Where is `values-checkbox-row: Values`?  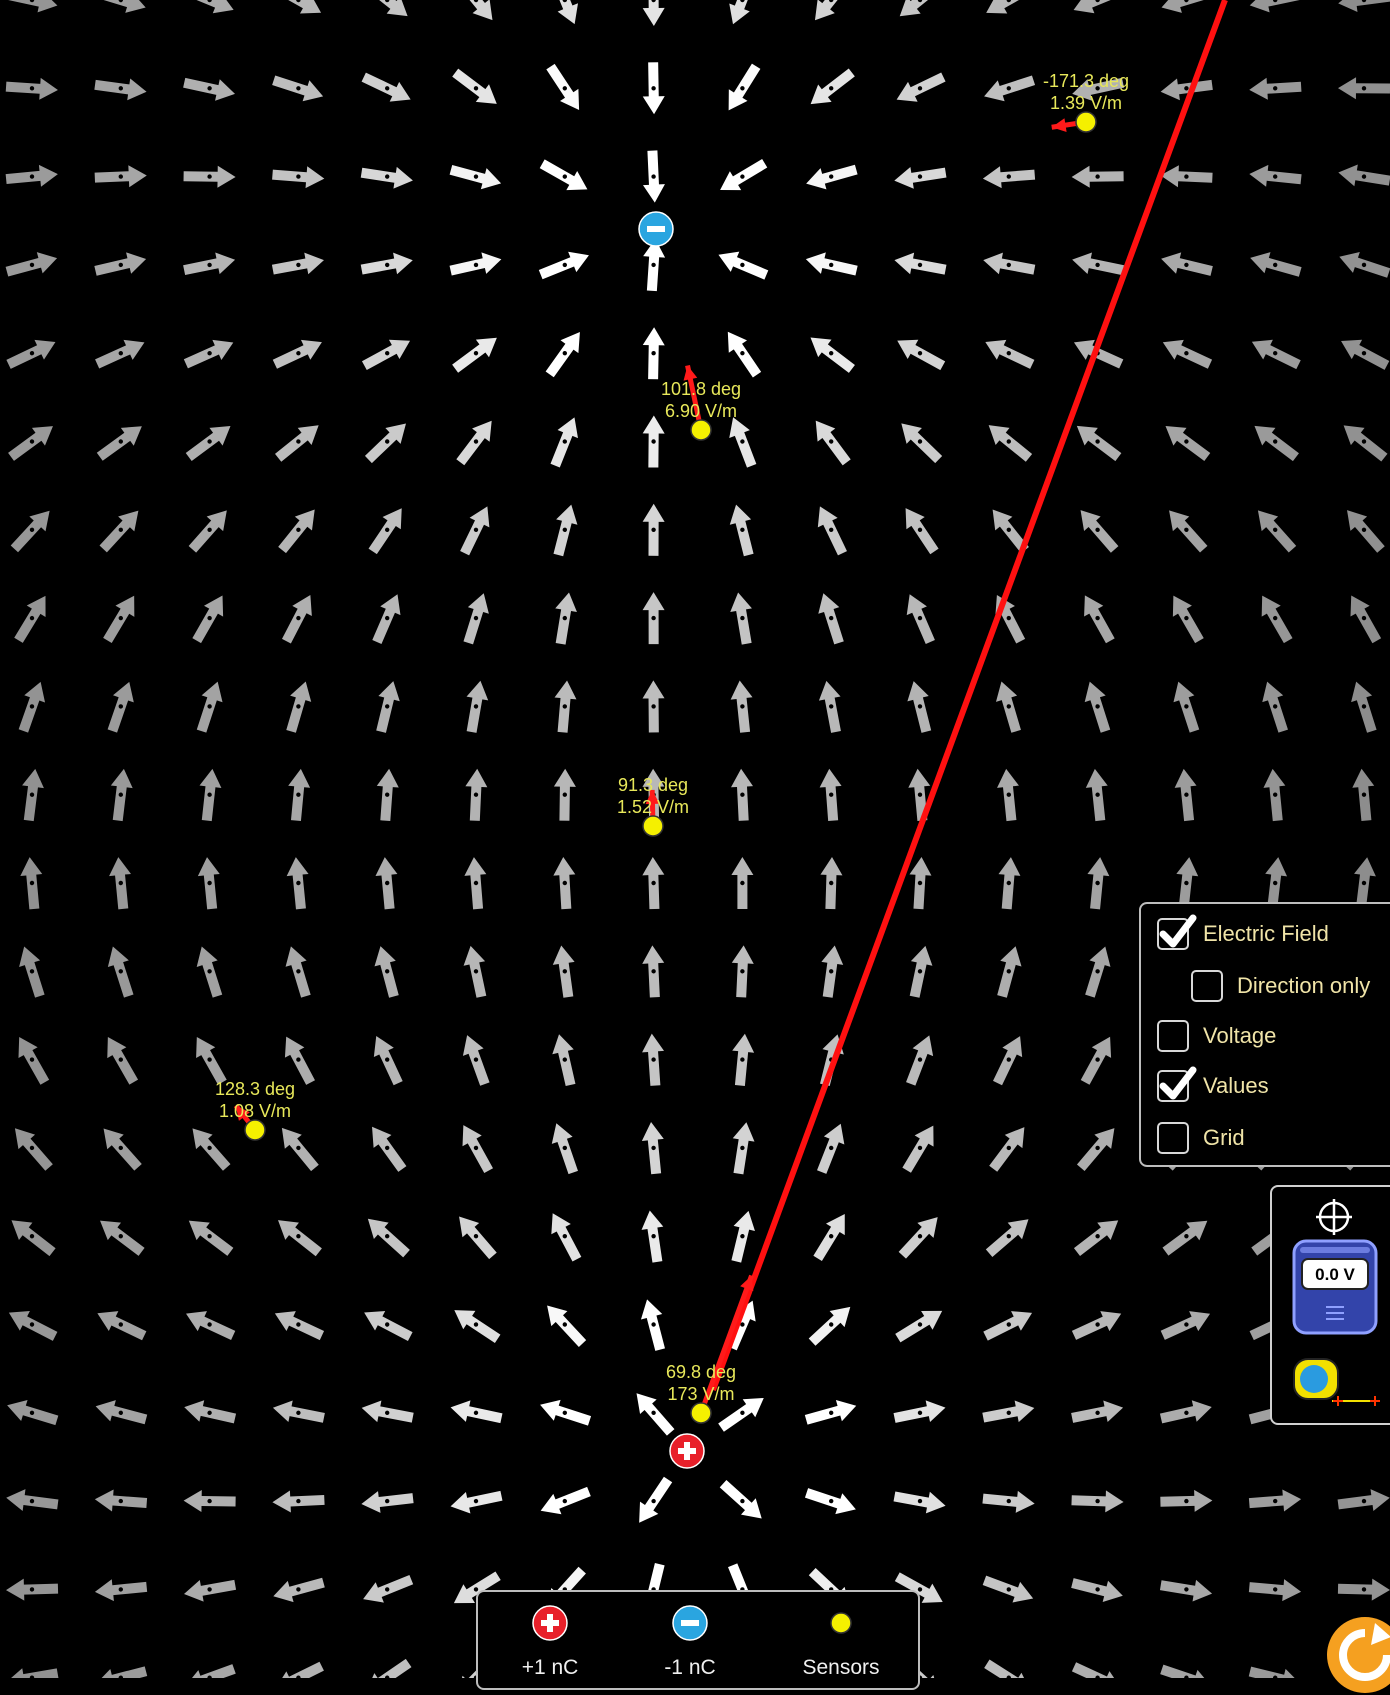 values-checkbox-row: Values is located at coordinates (1213, 1084).